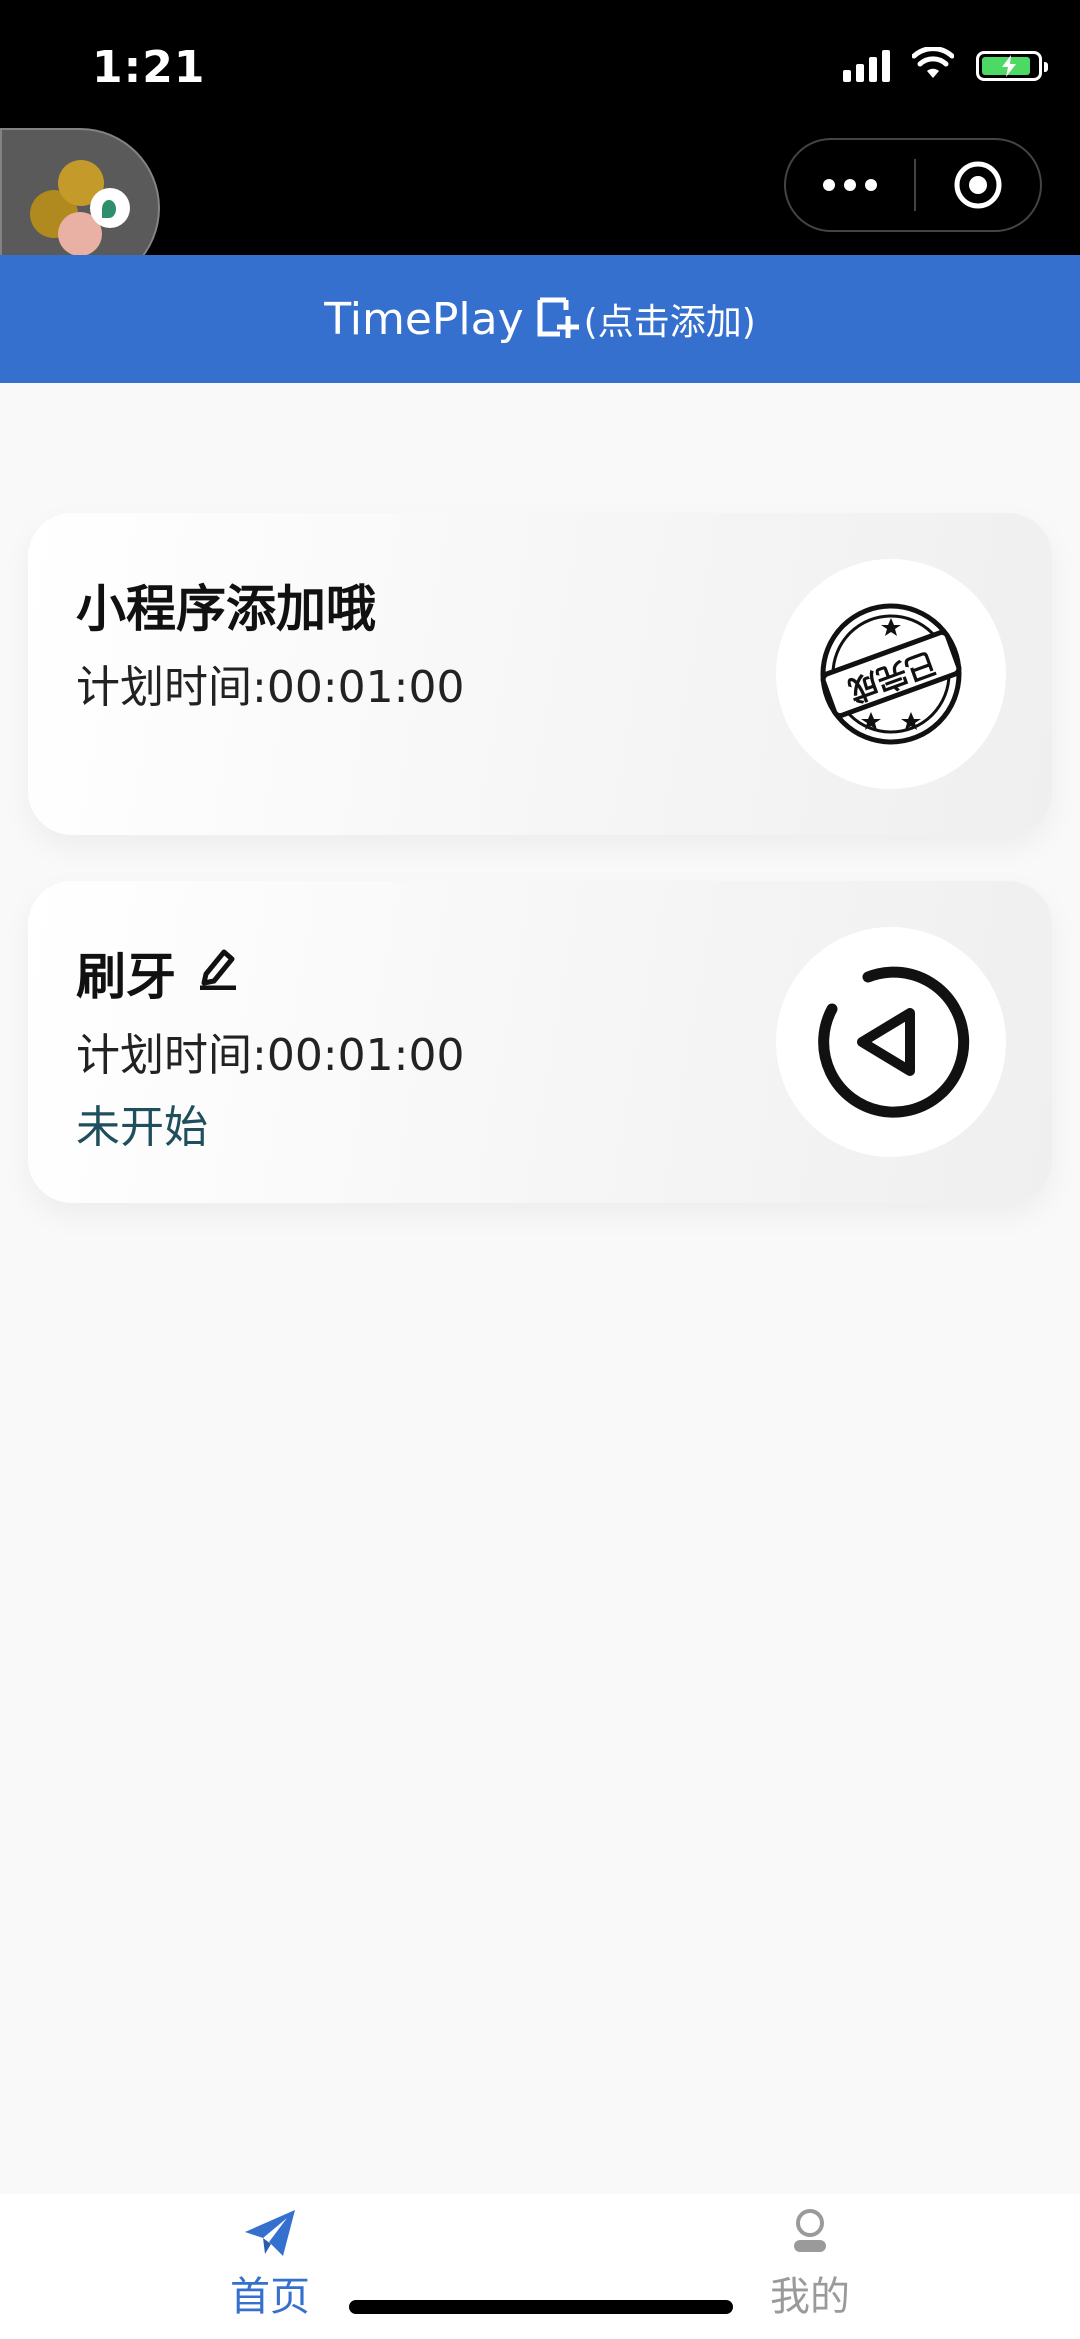 This screenshot has height=2339, width=1080. I want to click on add-hint: (点击添加), so click(670, 319).